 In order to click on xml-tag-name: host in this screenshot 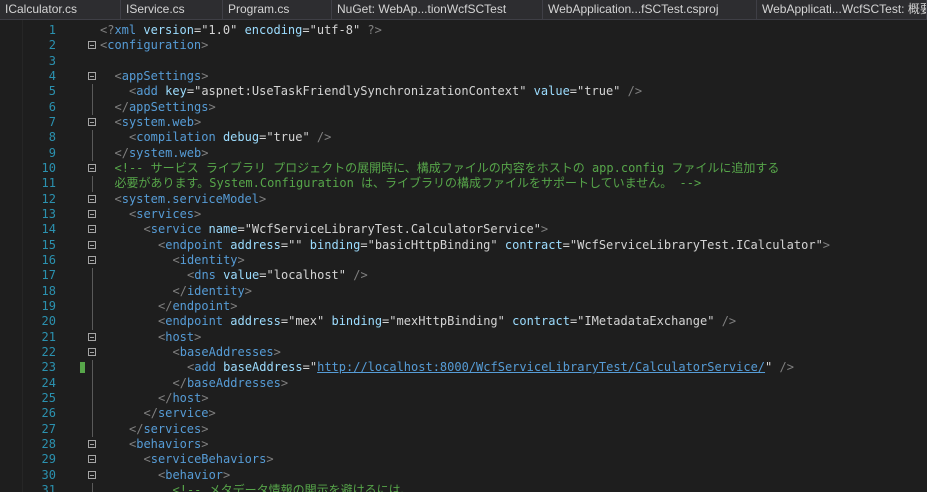, I will do `click(180, 336)`.